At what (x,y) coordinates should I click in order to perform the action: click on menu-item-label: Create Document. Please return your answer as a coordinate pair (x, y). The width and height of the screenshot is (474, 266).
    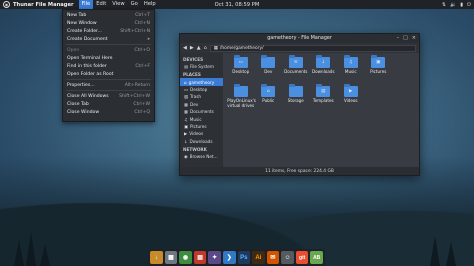
    Looking at the image, I should click on (87, 39).